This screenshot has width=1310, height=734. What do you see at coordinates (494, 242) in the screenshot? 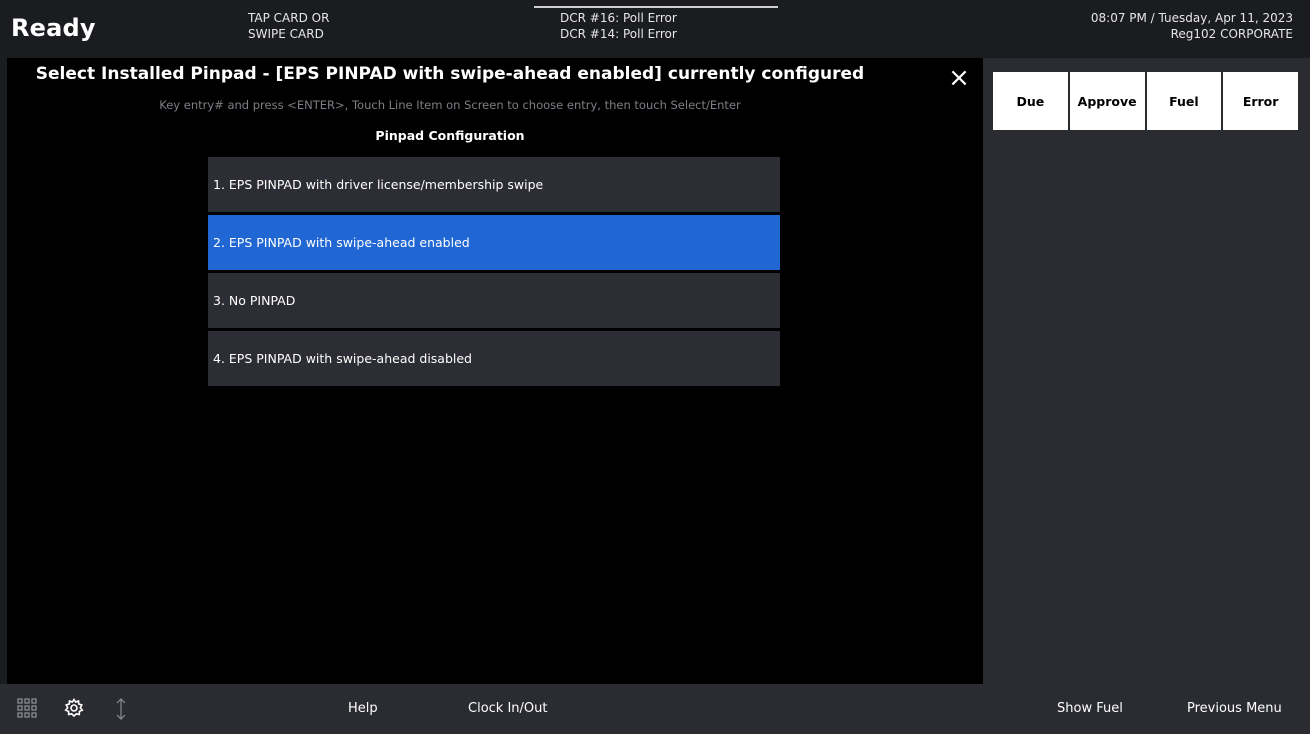
I see `list-item-selected: 2. EPS PINPAD with swipe-ahead enabled` at bounding box center [494, 242].